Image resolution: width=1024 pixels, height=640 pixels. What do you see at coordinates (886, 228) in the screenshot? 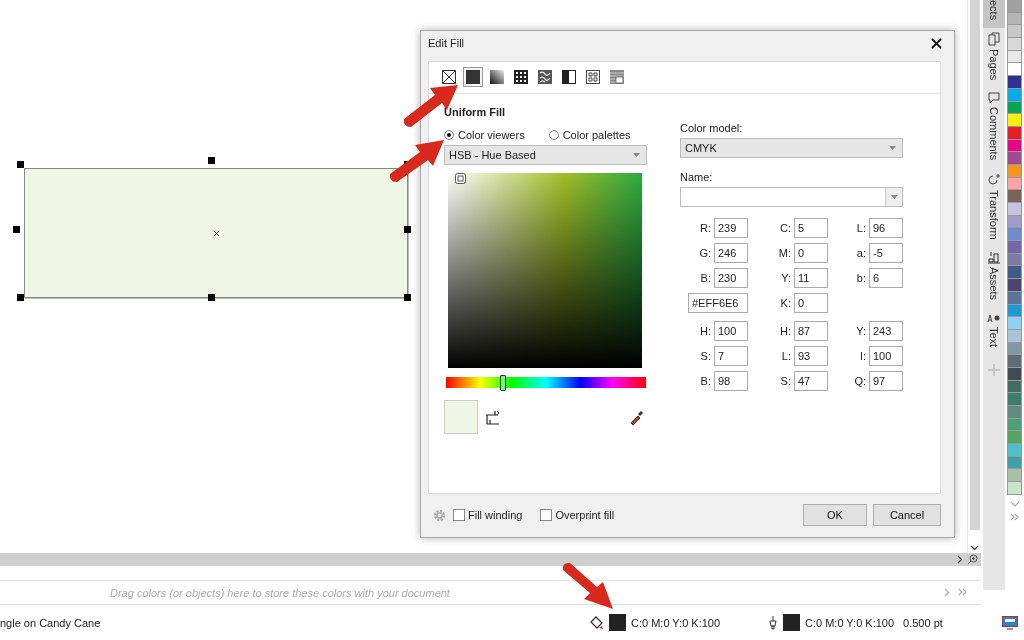
I see `value-field: 96` at bounding box center [886, 228].